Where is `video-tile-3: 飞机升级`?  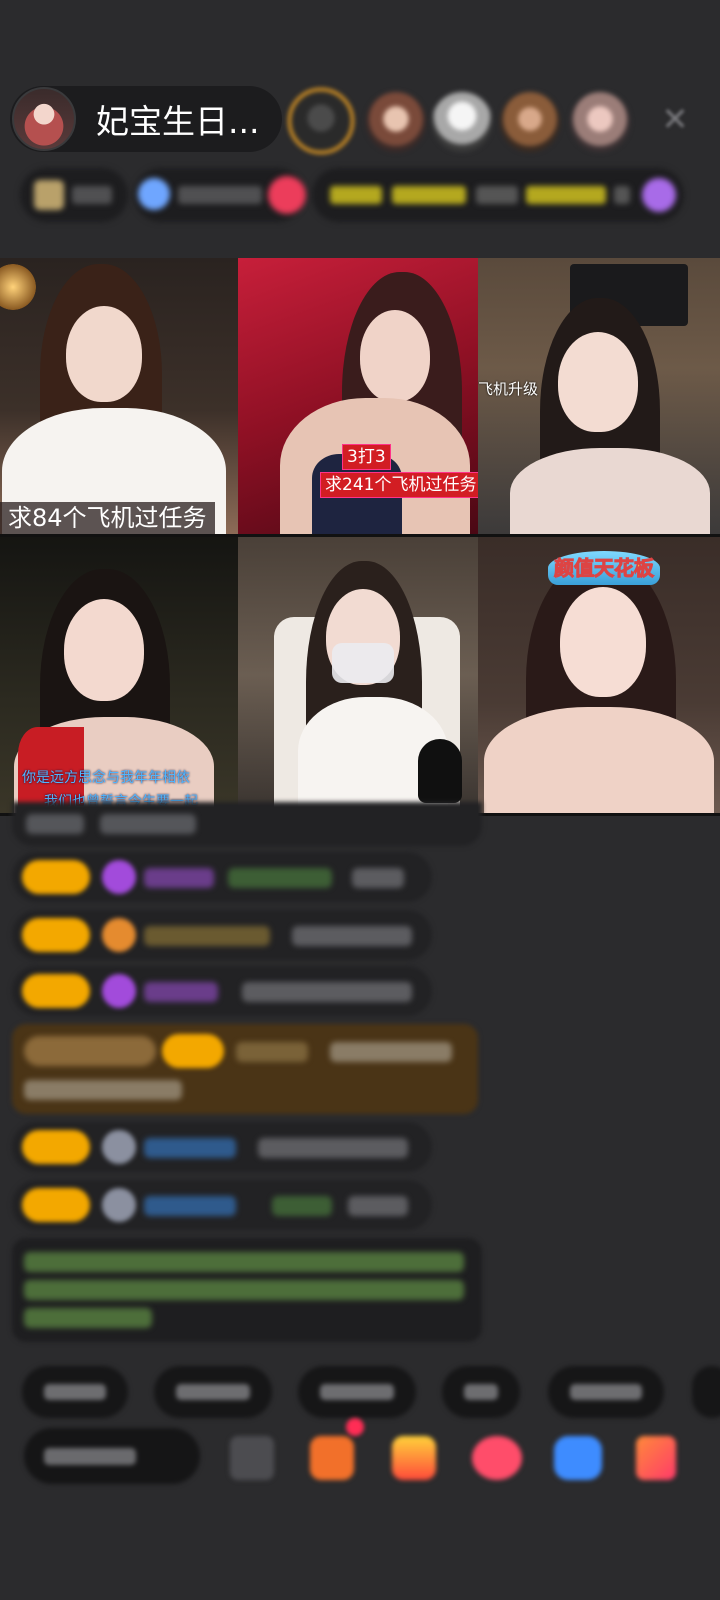
video-tile-3: 飞机升级 is located at coordinates (599, 396).